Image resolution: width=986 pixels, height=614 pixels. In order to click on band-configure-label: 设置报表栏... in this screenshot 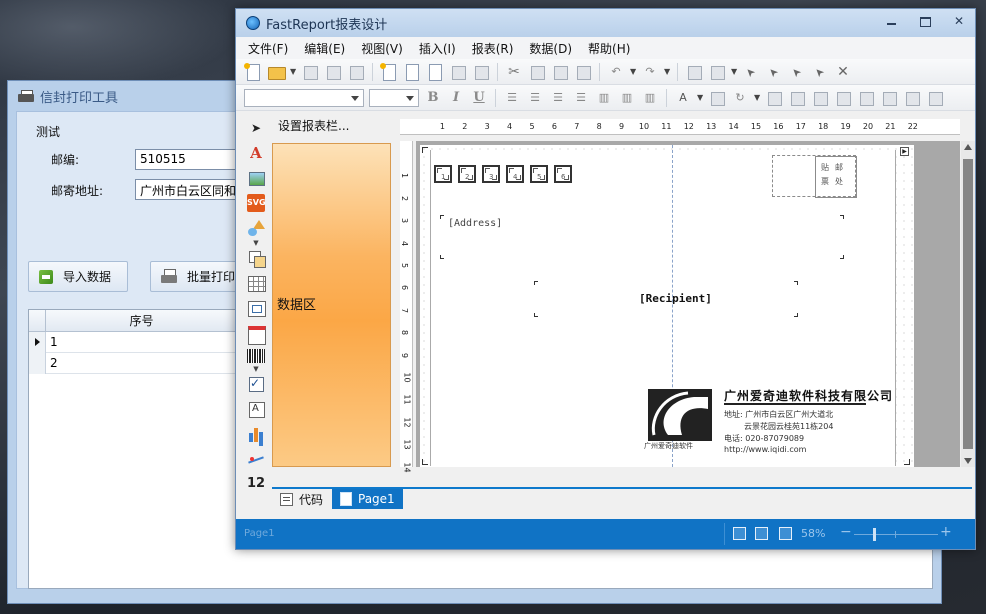, I will do `click(313, 125)`.